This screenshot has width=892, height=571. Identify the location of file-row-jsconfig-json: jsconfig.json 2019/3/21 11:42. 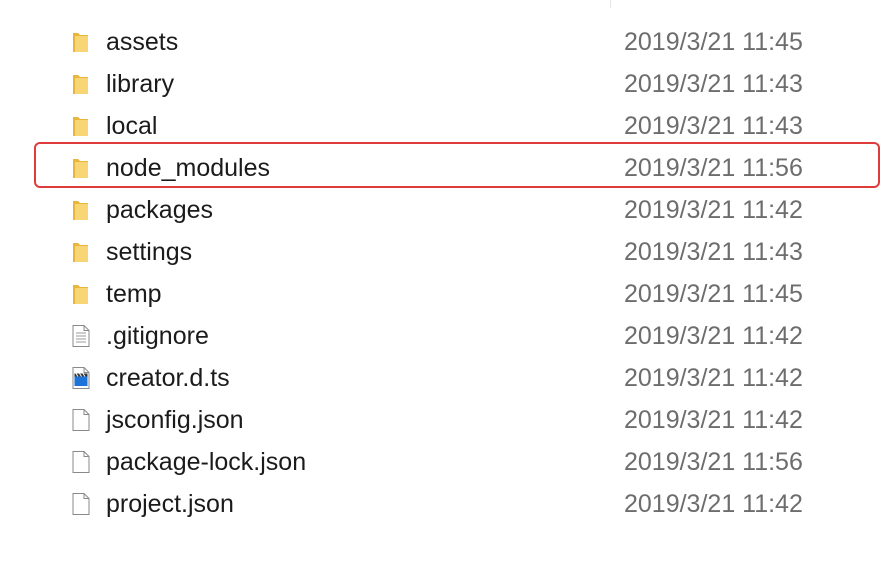
(445, 420).